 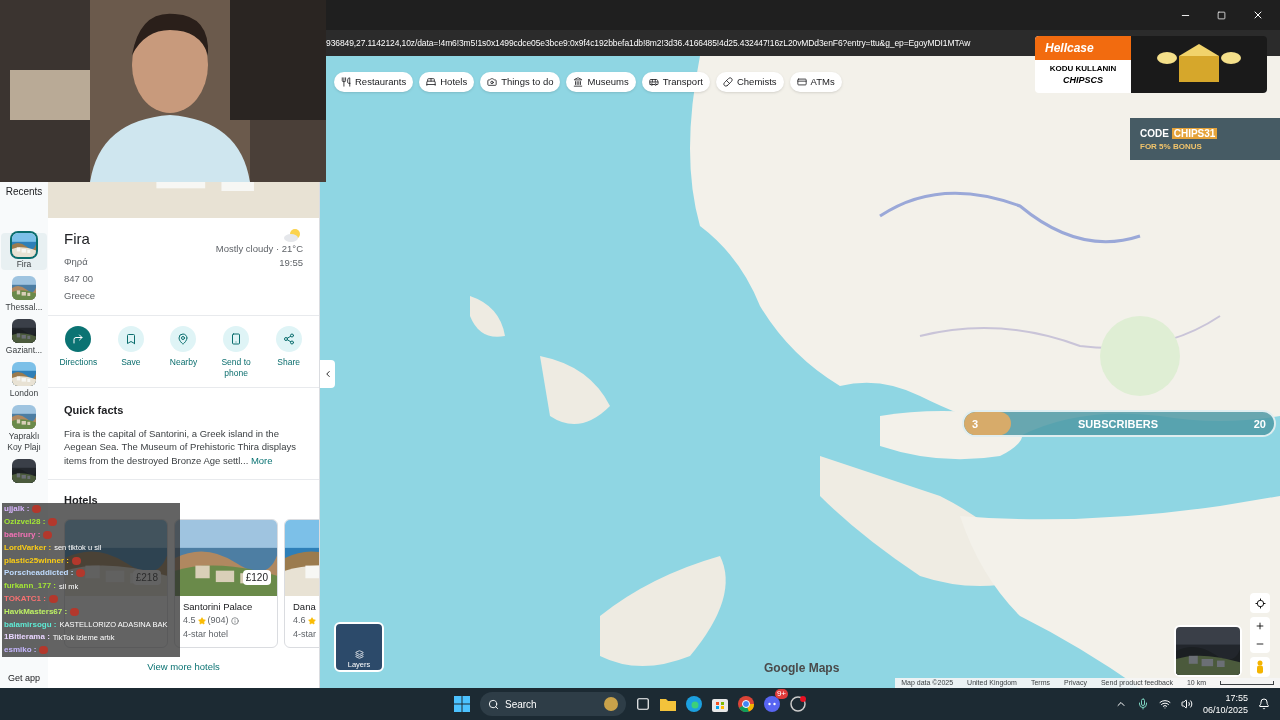 What do you see at coordinates (236, 353) in the screenshot?
I see `place-action-button: Send to phone` at bounding box center [236, 353].